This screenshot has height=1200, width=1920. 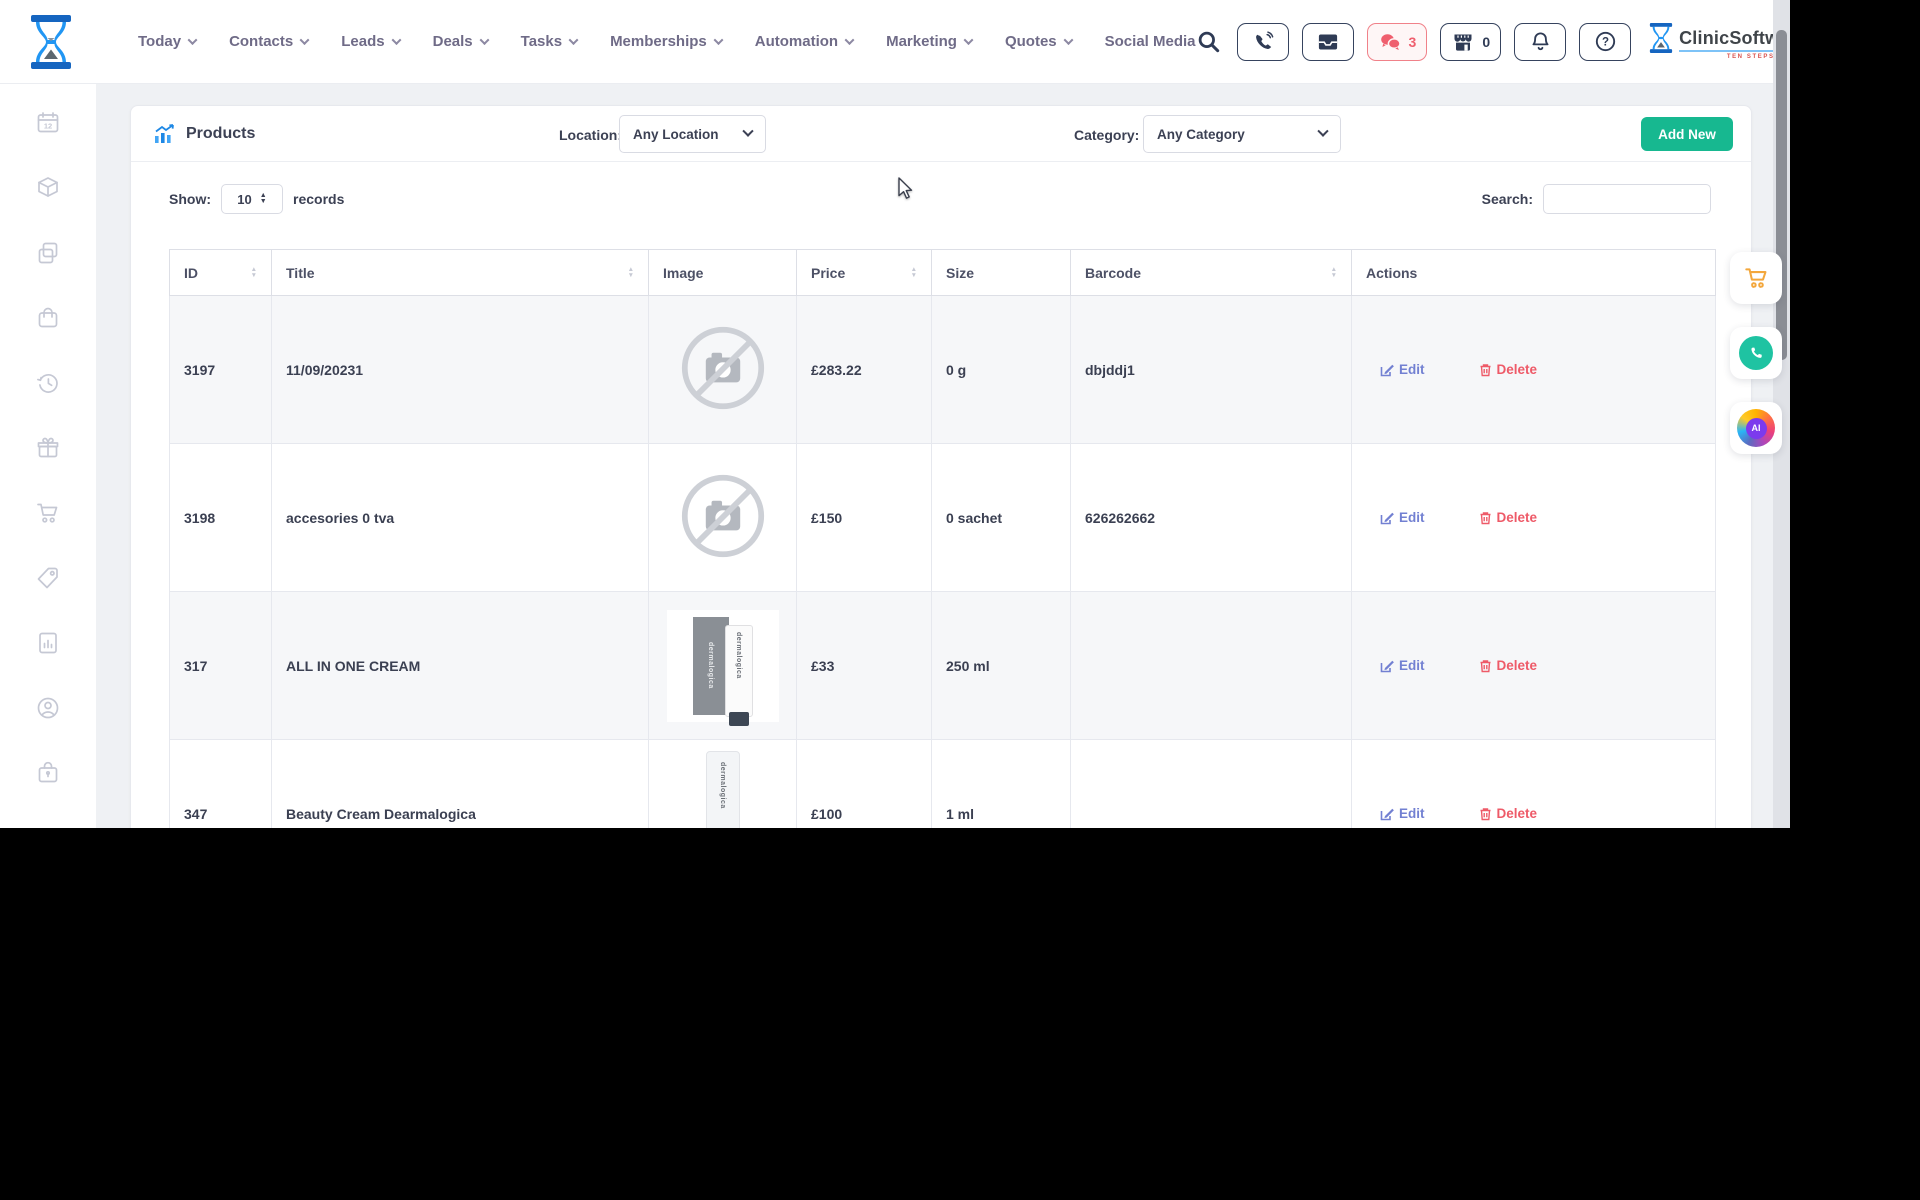 I want to click on left-sidebar: 12, so click(x=48, y=456).